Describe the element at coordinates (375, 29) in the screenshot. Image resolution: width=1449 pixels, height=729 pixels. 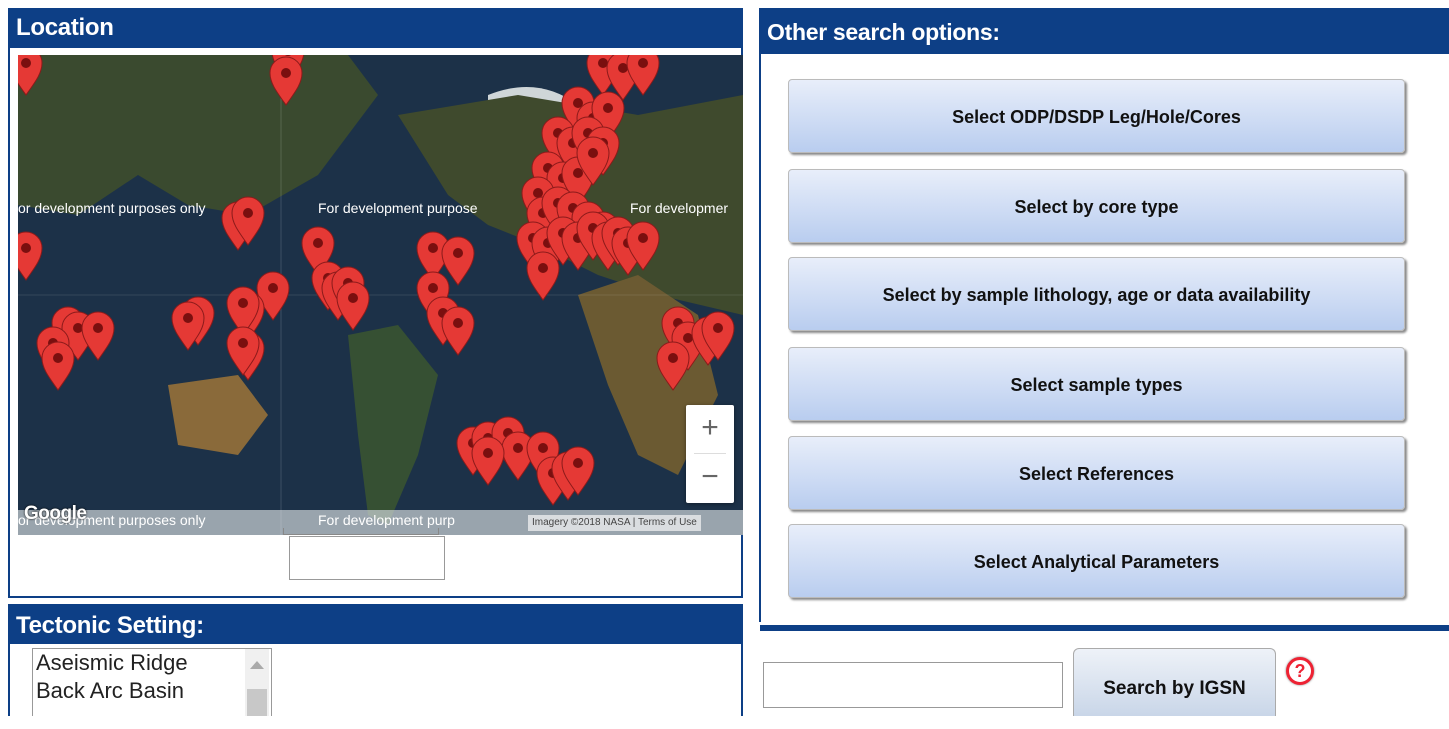
I see `location-header: Location` at that location.